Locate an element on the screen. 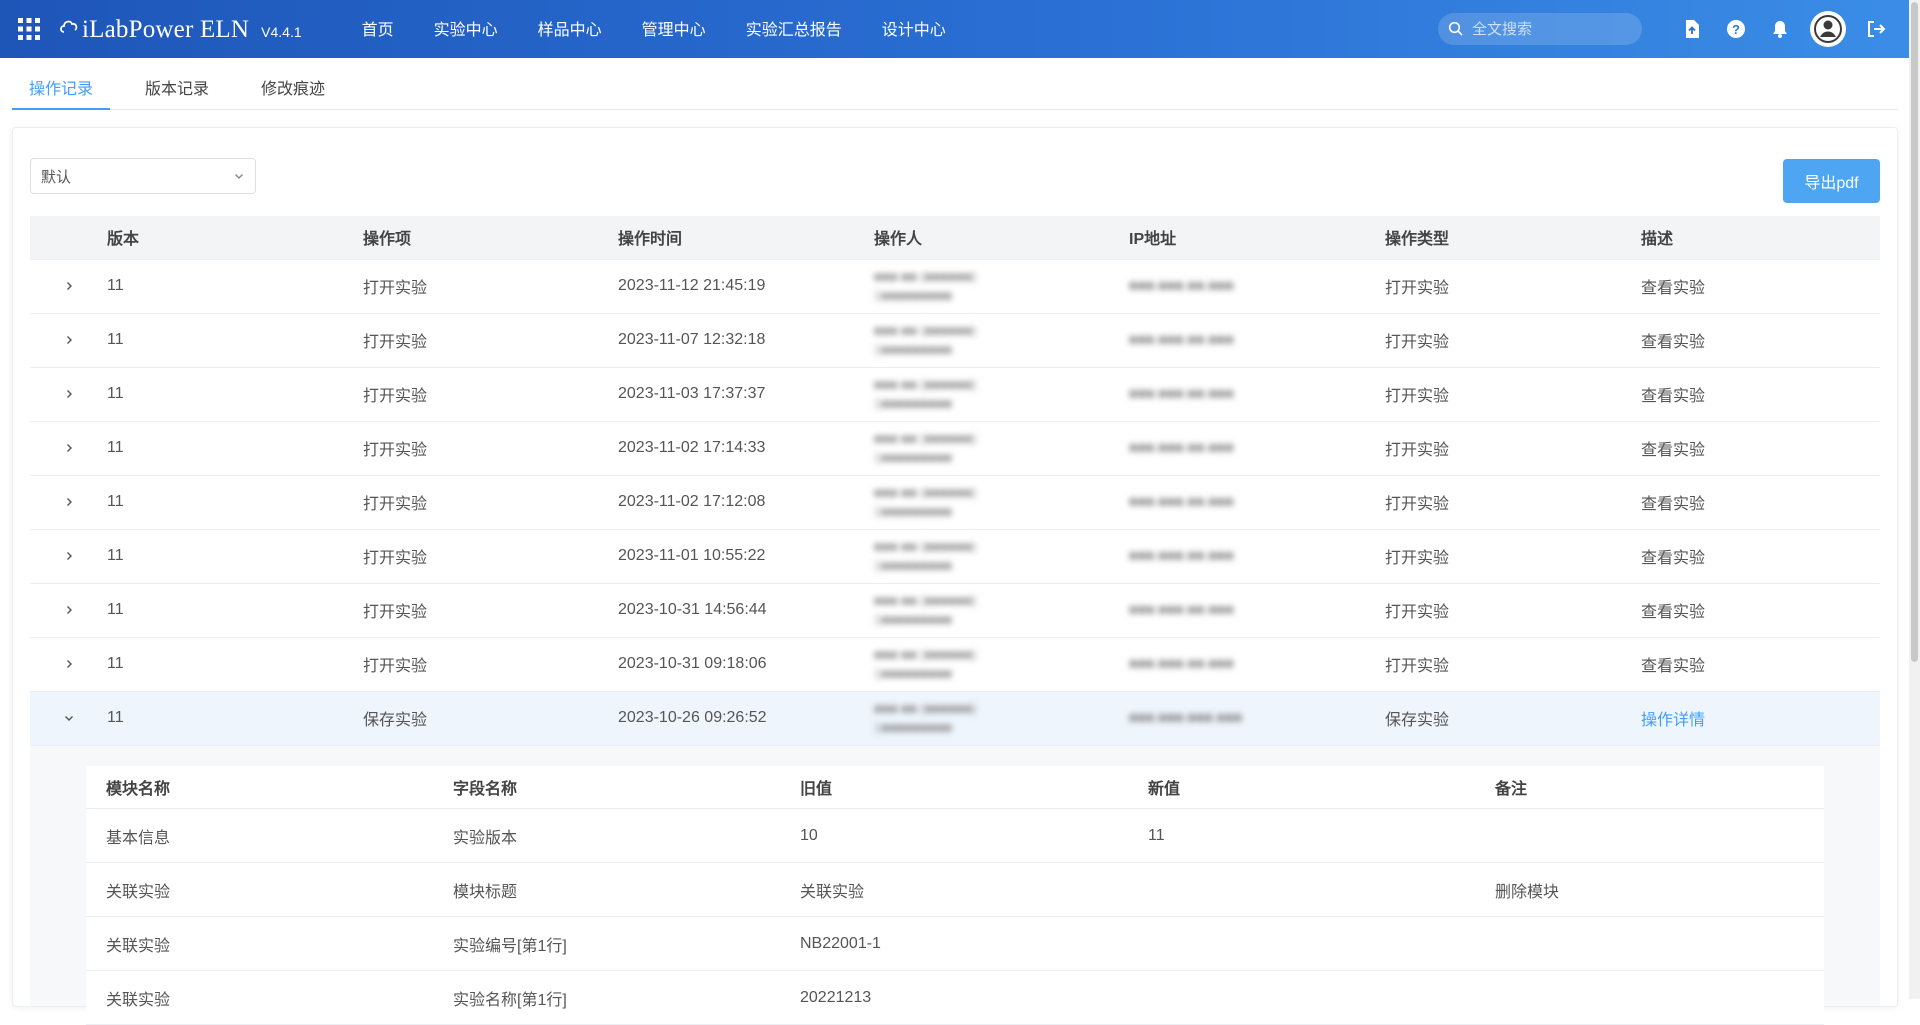  operation-detail-link: 操作详情 is located at coordinates (1673, 720).